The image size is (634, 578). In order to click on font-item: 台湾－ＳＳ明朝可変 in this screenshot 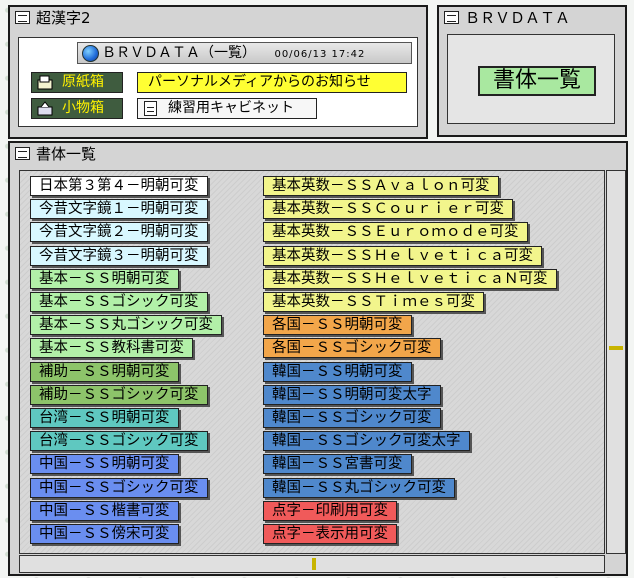, I will do `click(104, 418)`.